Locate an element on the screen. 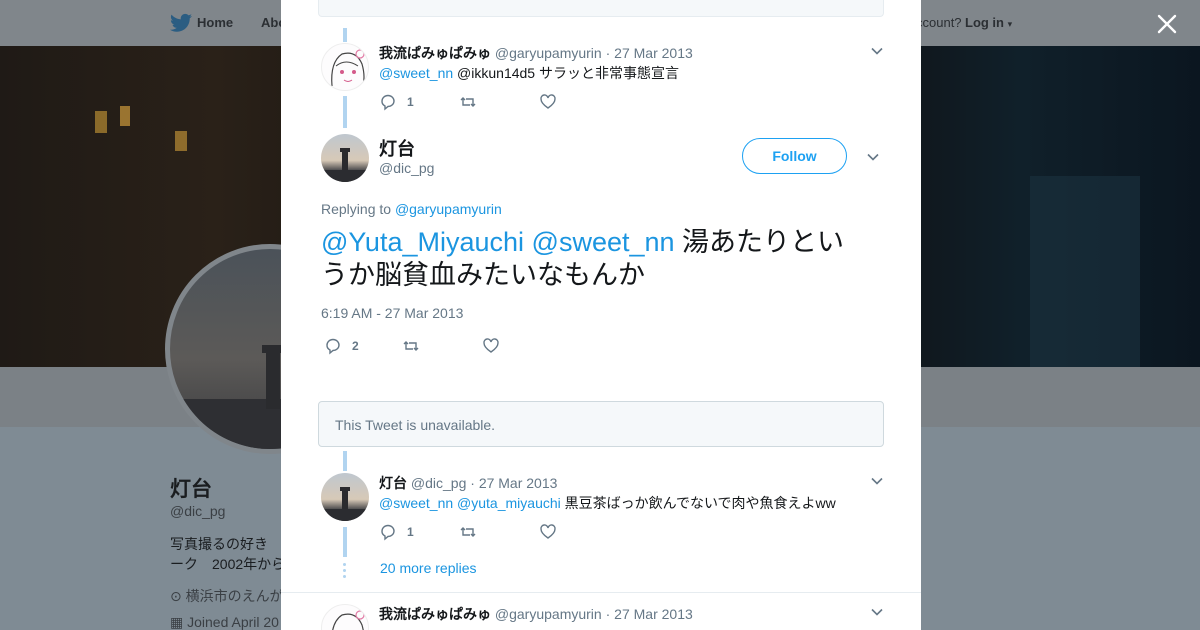  mention-link: @yuta_miyauchi is located at coordinates (509, 503).